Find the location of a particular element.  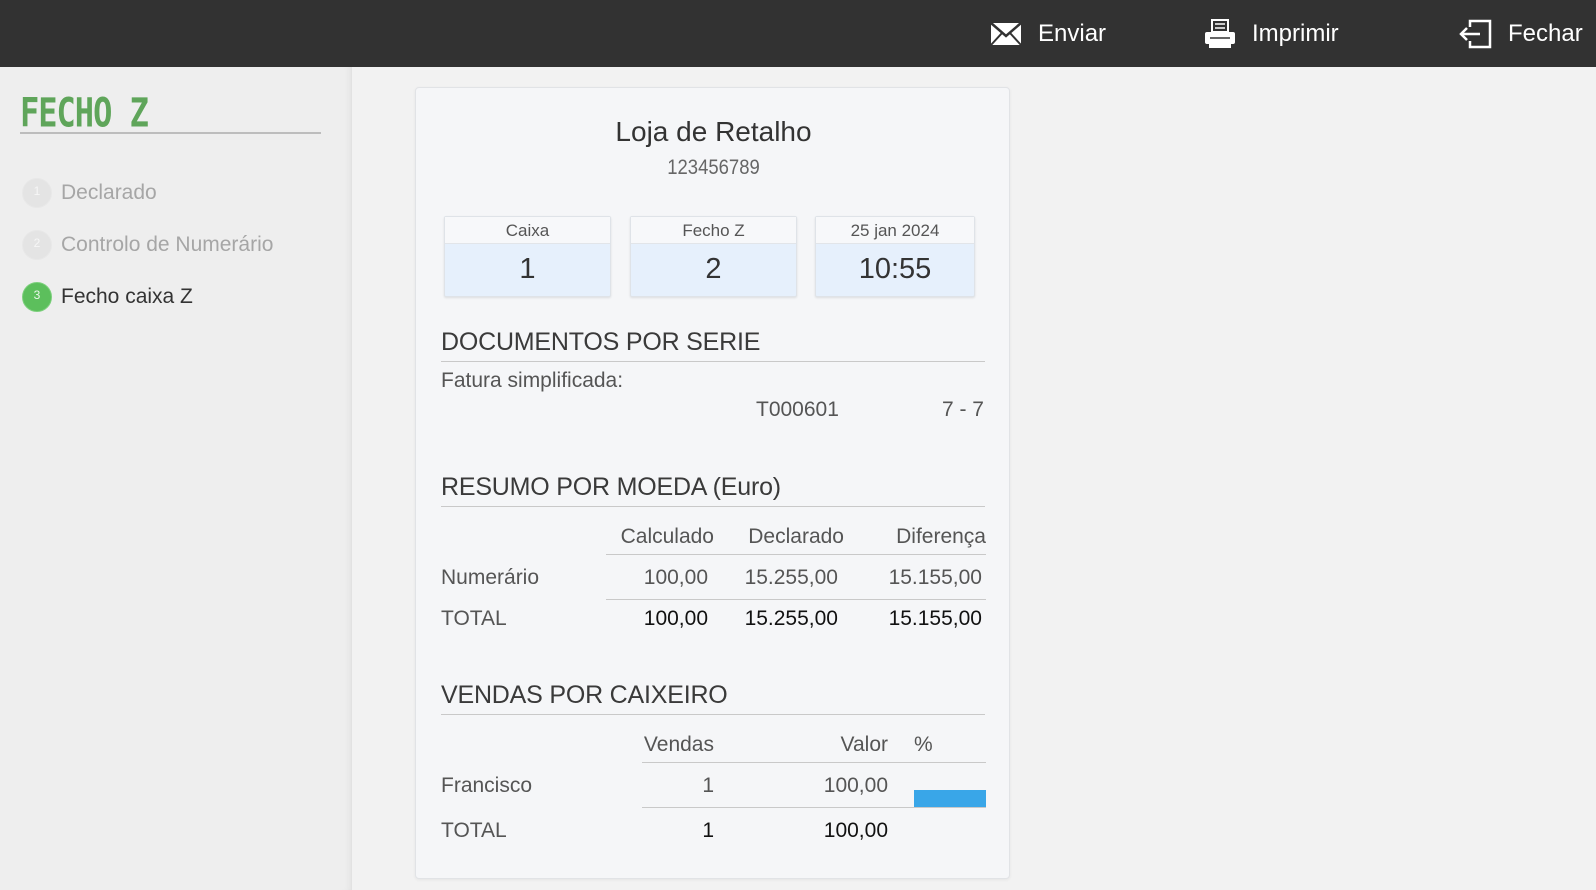

numerario-diferenca: 15.155,00 is located at coordinates (935, 577).